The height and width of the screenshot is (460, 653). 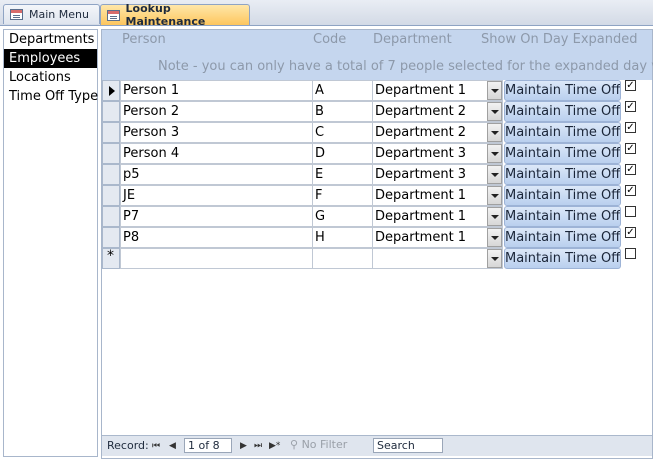 What do you see at coordinates (216, 132) in the screenshot?
I see `person-field: Person 3` at bounding box center [216, 132].